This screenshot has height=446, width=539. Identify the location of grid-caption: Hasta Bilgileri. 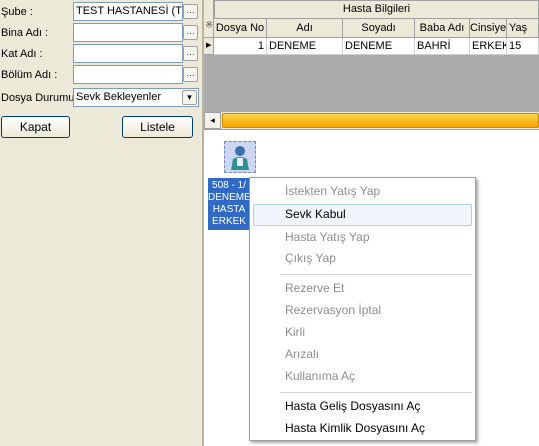
(376, 9).